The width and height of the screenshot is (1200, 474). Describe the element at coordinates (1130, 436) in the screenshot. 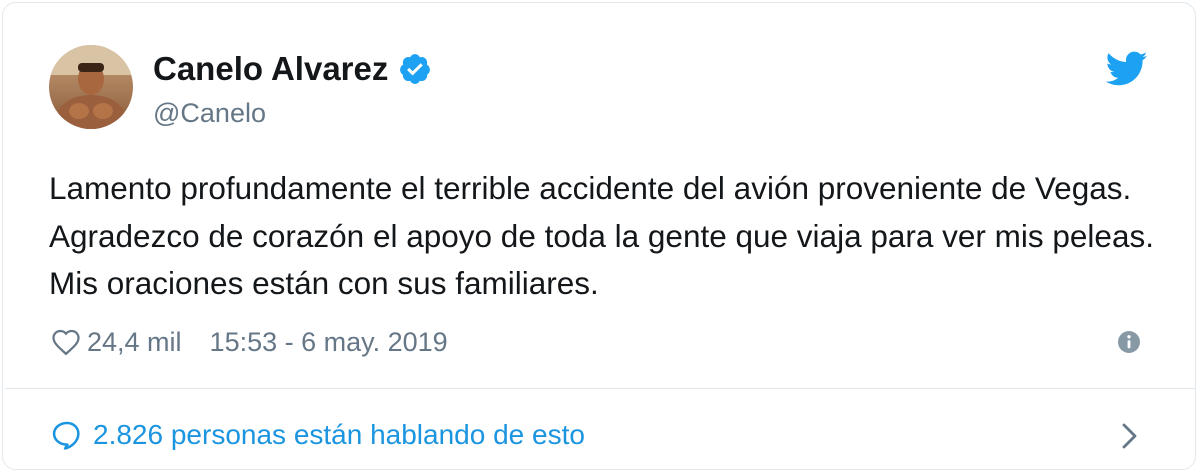

I see `chevron-right-icon` at that location.